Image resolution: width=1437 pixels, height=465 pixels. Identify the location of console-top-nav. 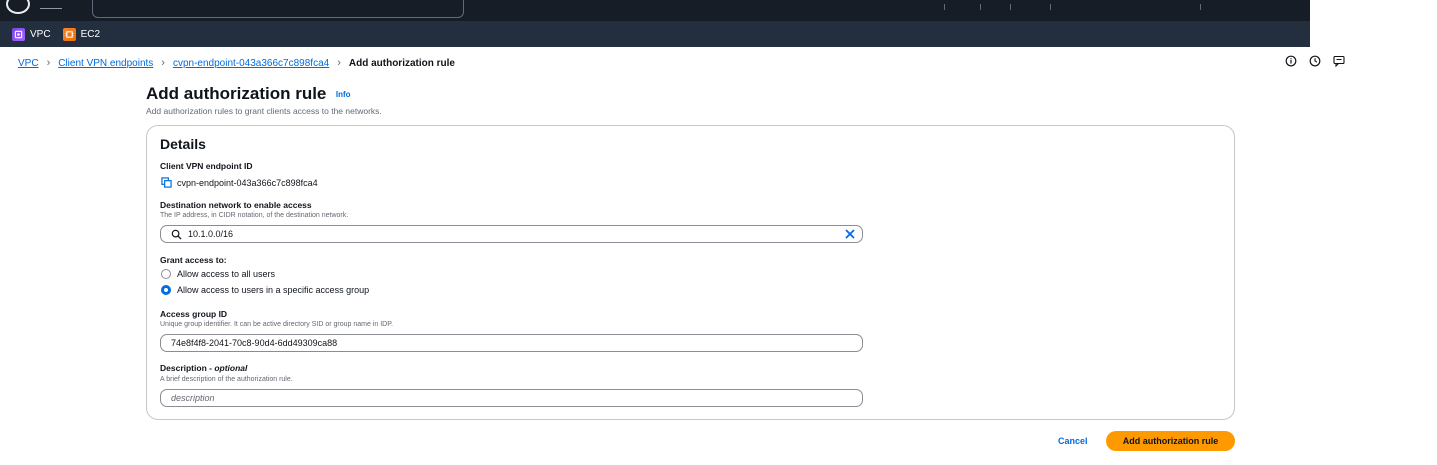
(655, 10).